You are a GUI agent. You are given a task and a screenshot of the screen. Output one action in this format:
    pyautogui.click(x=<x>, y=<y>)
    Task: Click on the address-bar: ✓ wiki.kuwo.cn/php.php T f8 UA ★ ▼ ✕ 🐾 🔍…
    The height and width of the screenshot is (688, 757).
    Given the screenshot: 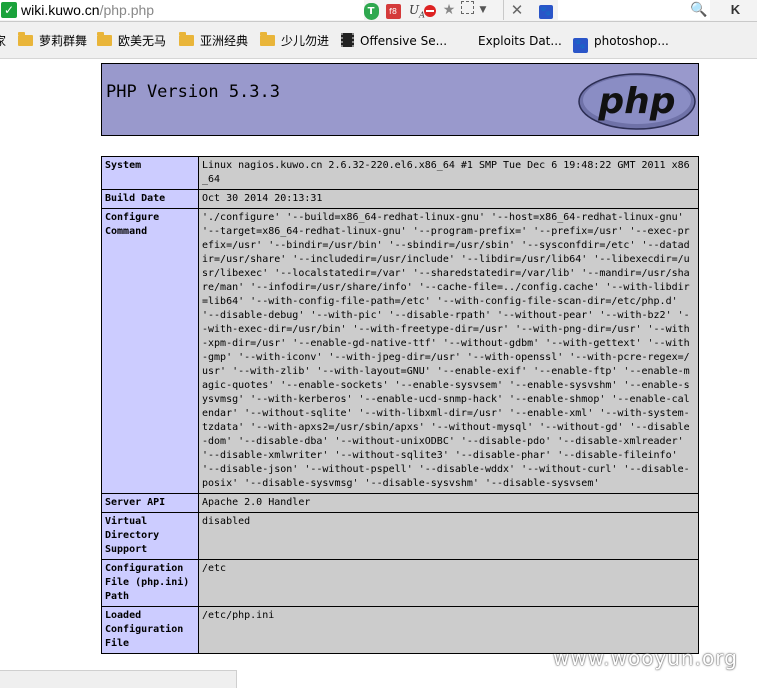 What is the action you would take?
    pyautogui.click(x=378, y=11)
    